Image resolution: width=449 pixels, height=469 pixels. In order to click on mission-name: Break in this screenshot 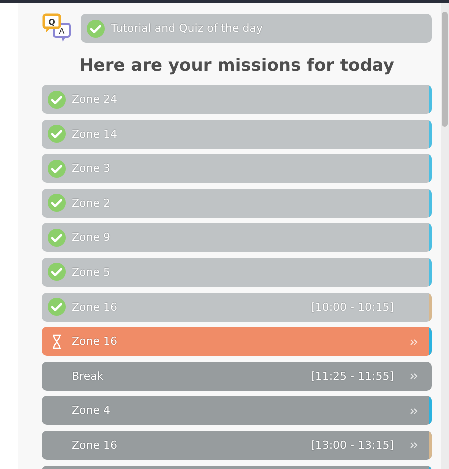, I will do `click(88, 376)`.